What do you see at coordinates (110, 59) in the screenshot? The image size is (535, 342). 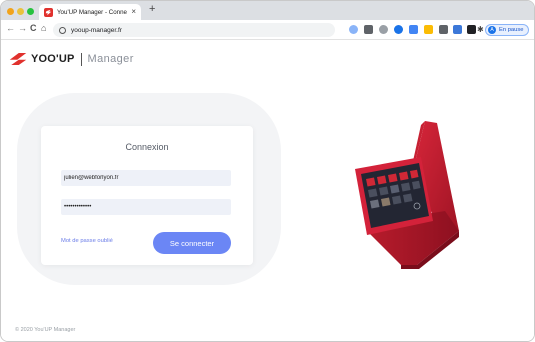 I see `brand-product: Manager` at bounding box center [110, 59].